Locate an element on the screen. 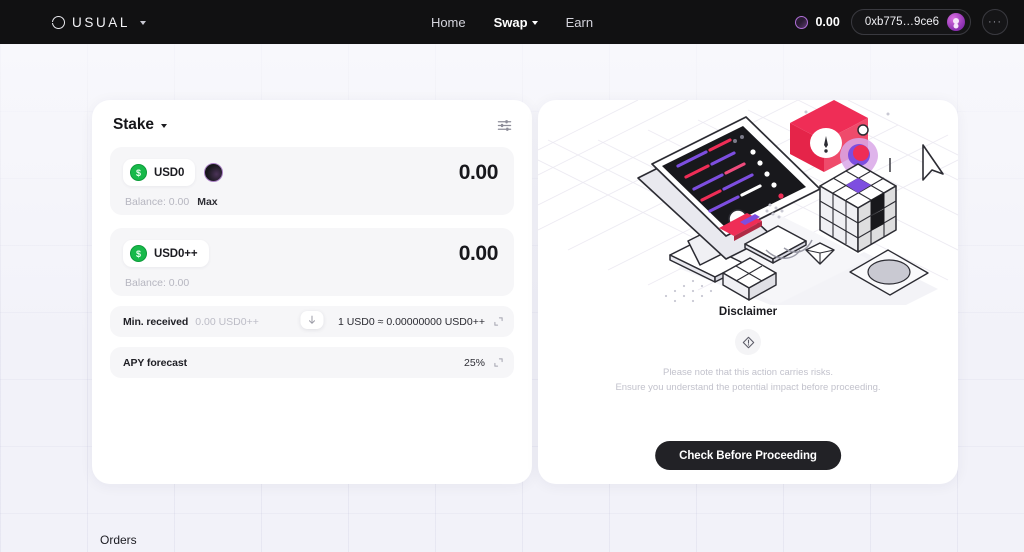  from-token-box: $ USD0 0.00 Balance: 0.00 Max is located at coordinates (312, 181).